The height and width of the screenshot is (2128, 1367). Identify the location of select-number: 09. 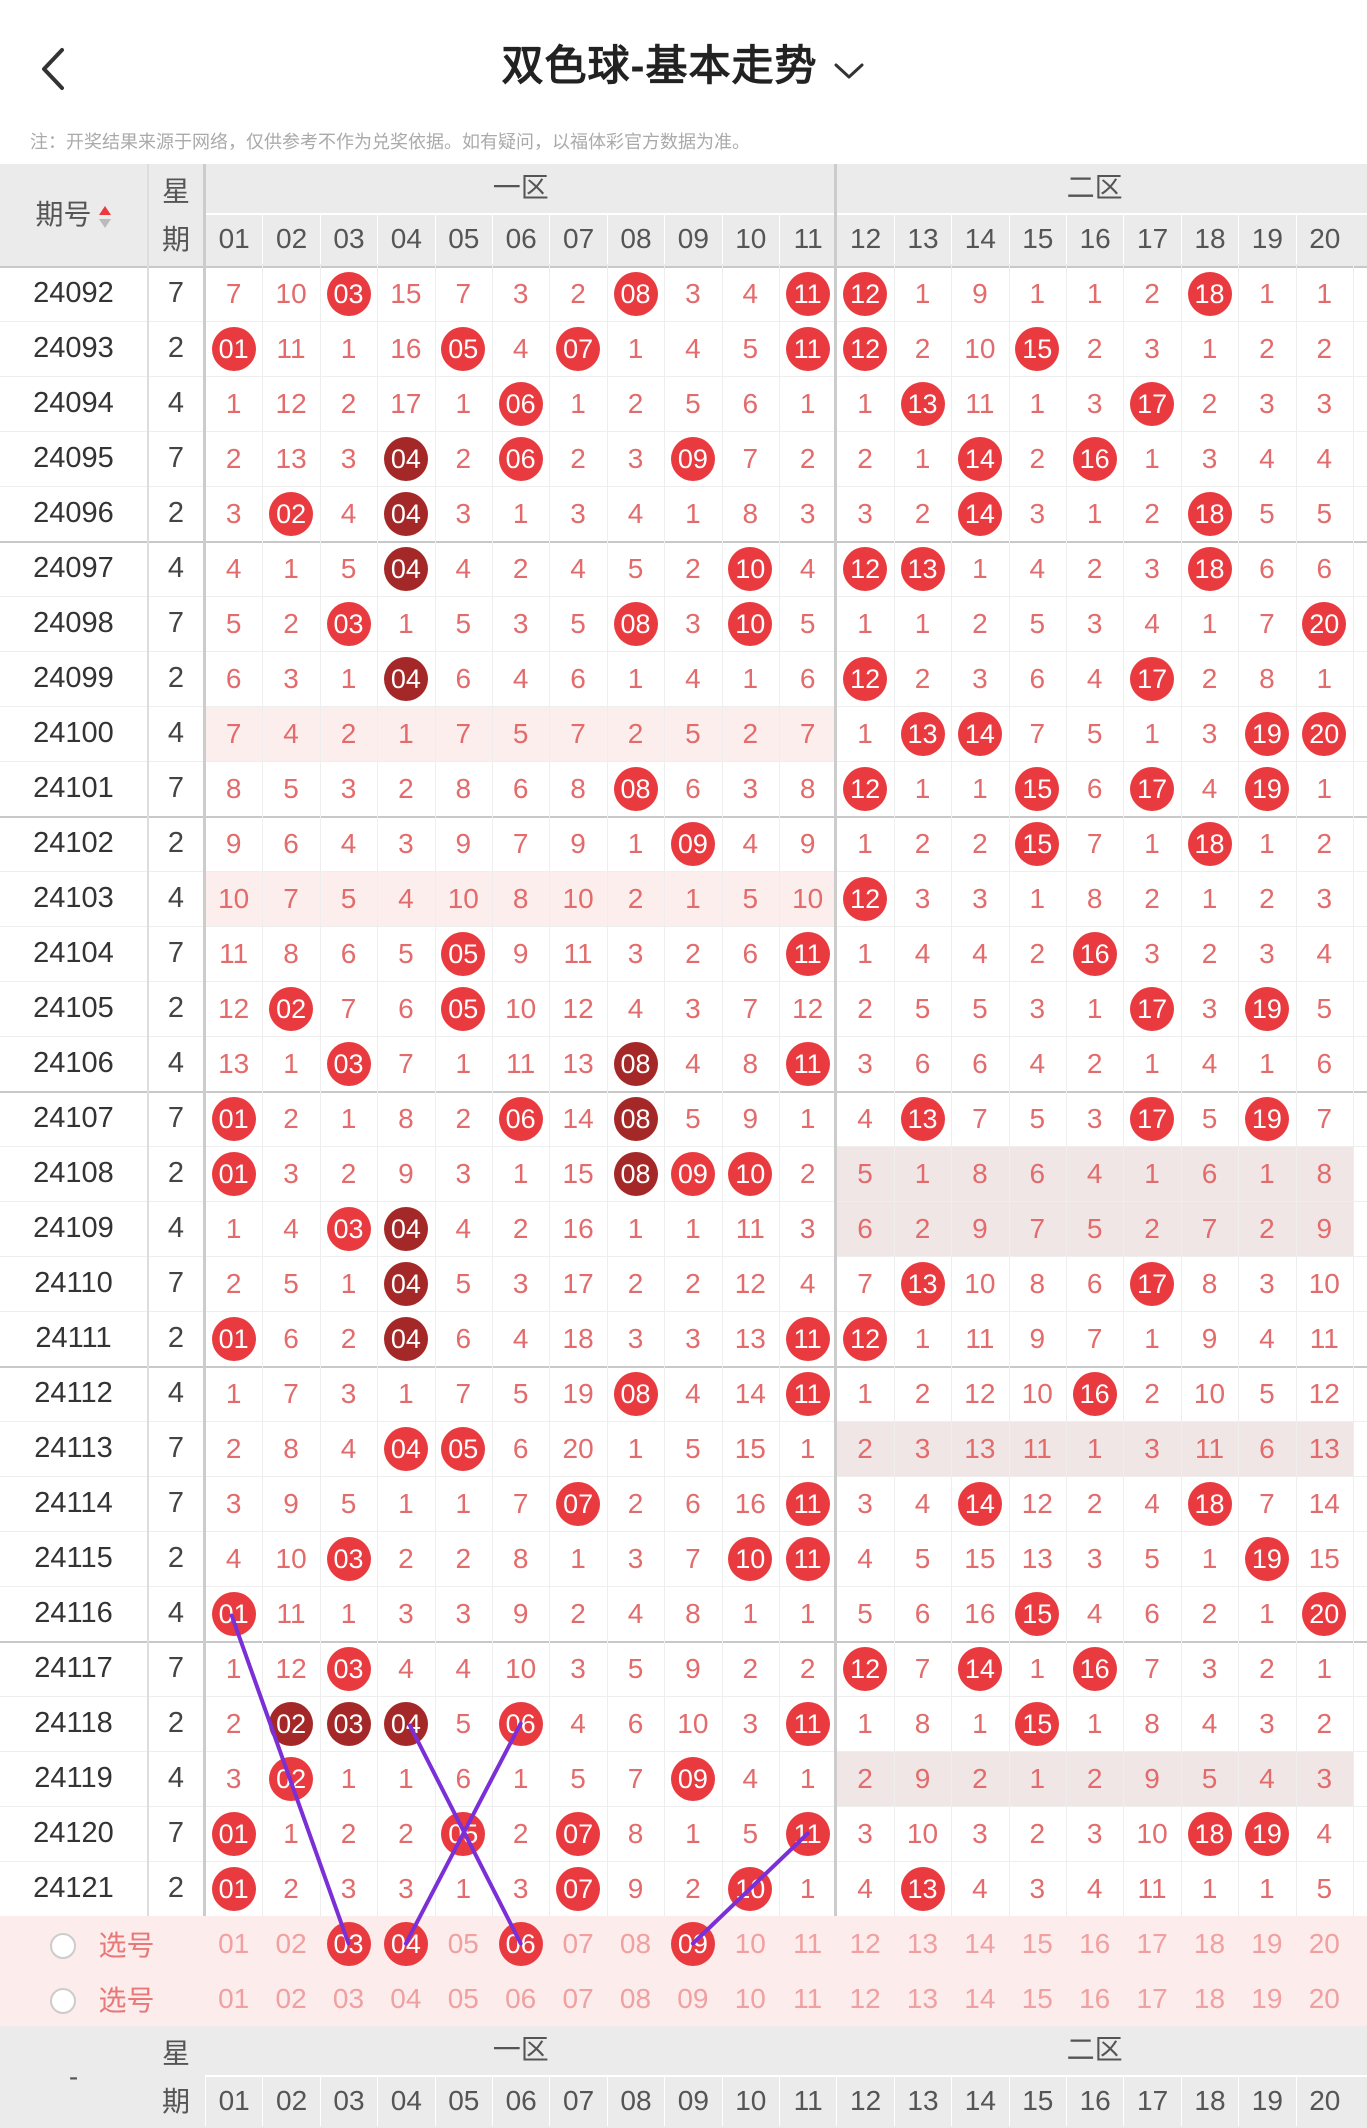
(692, 1998).